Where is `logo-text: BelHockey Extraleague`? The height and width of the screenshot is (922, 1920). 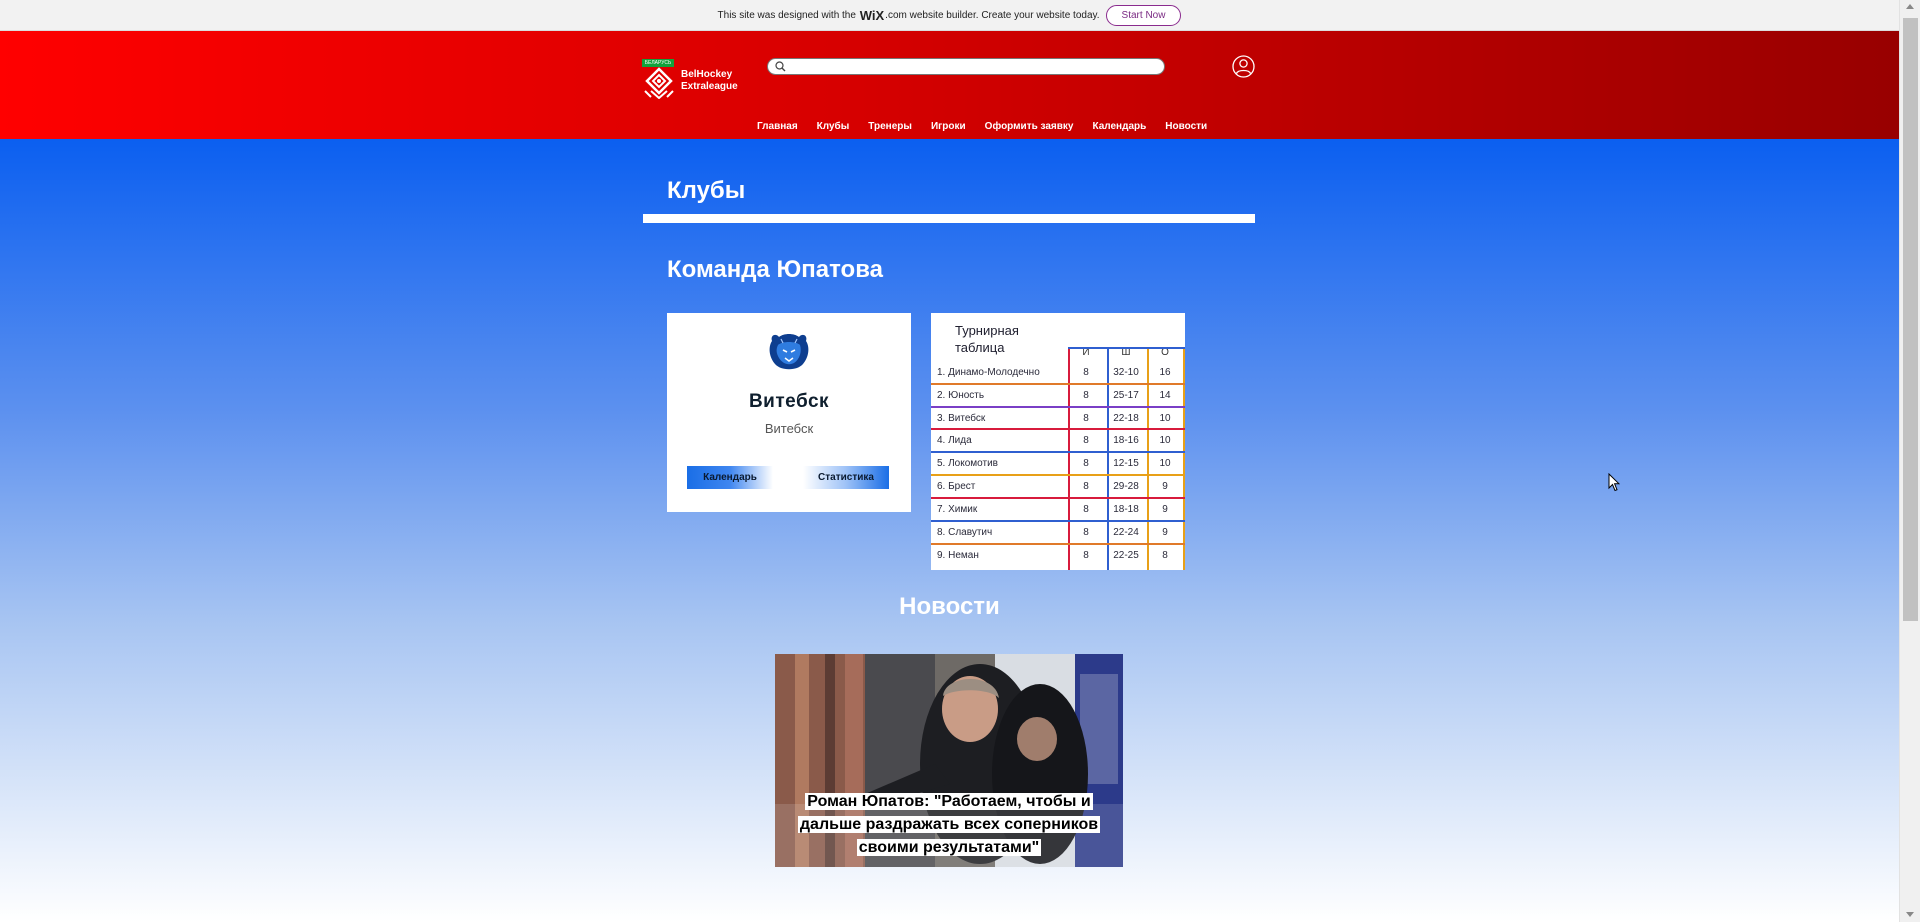
logo-text: BelHockey Extraleague is located at coordinates (709, 81).